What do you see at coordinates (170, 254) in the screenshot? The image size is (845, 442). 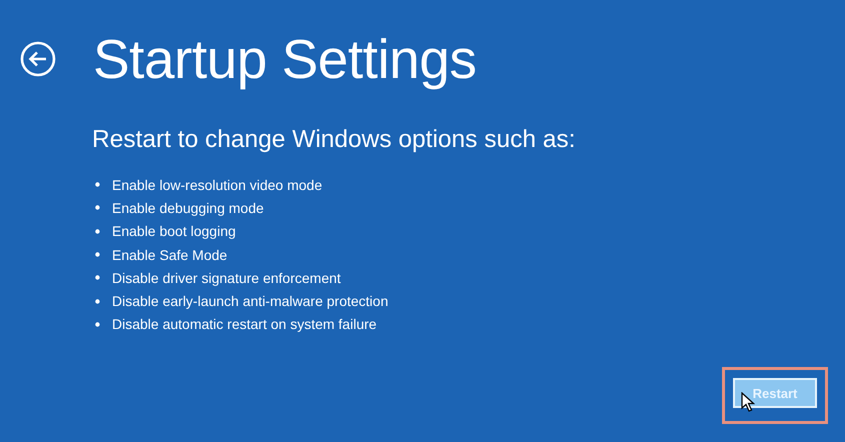 I see `option-text: Enable Safe Mode` at bounding box center [170, 254].